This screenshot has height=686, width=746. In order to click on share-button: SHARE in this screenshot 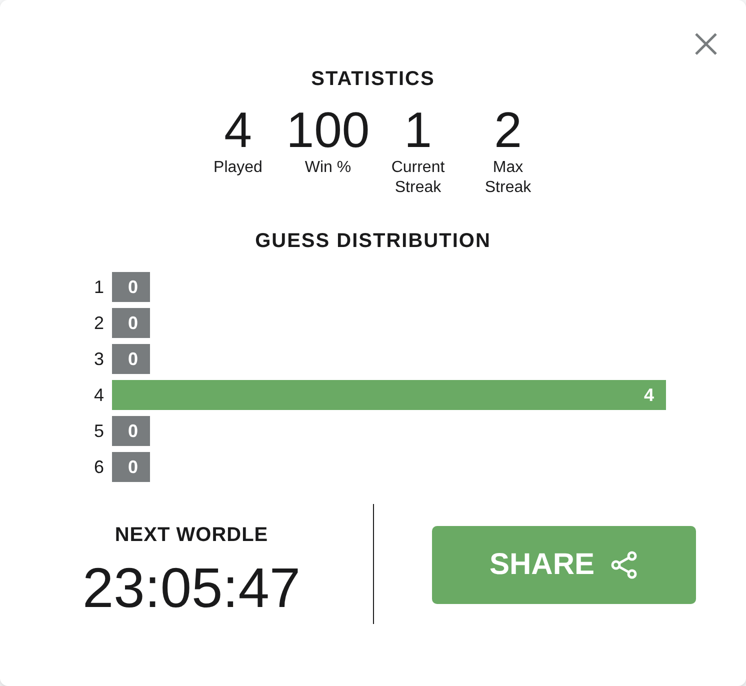, I will do `click(564, 565)`.